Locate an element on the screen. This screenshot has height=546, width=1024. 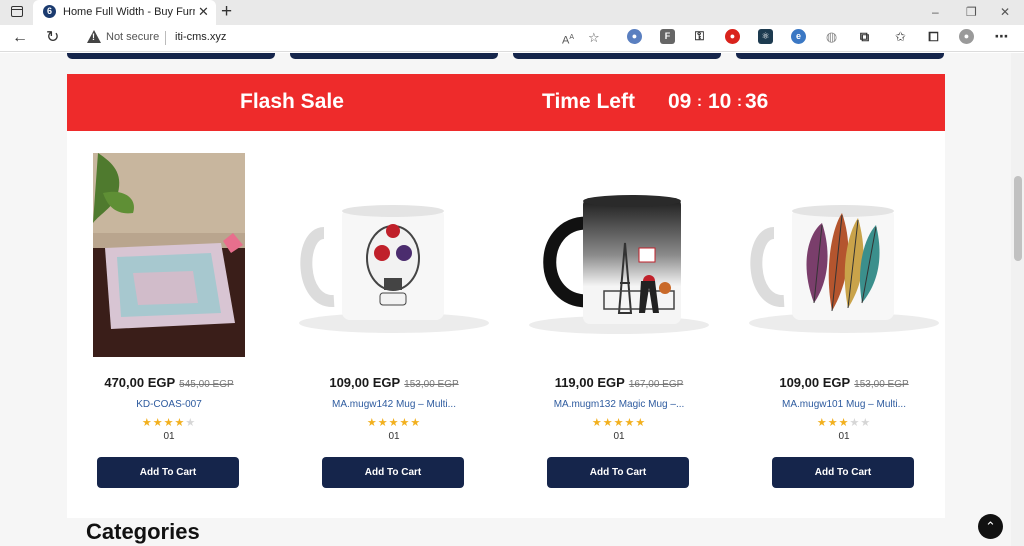
price-row: 119,00 EGP 167,00 EGP is located at coordinates (619, 383).